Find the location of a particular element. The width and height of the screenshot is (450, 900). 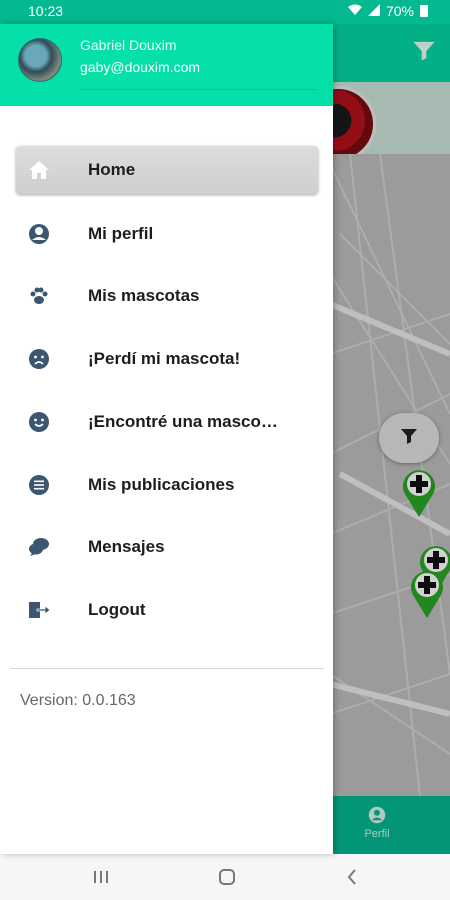

user-circle-icon is located at coordinates (39, 234).